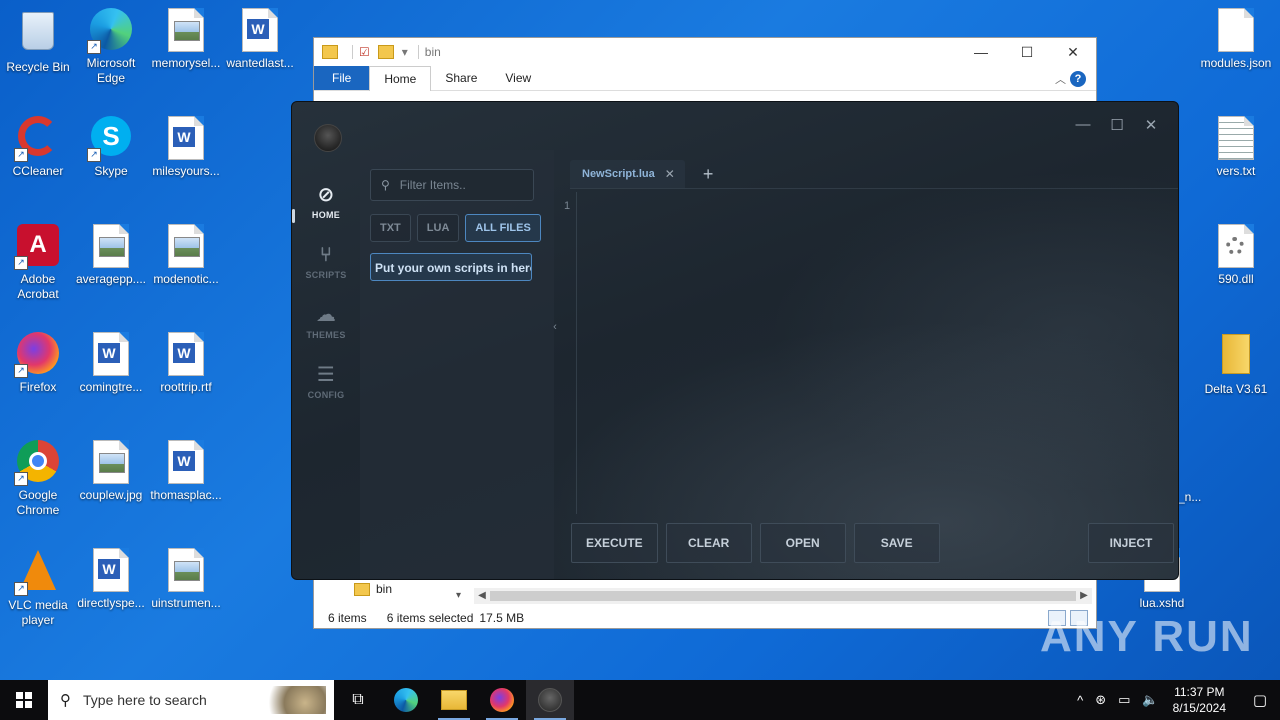 The image size is (1280, 720). Describe the element at coordinates (328, 138) in the screenshot. I see `app-logo-icon` at that location.